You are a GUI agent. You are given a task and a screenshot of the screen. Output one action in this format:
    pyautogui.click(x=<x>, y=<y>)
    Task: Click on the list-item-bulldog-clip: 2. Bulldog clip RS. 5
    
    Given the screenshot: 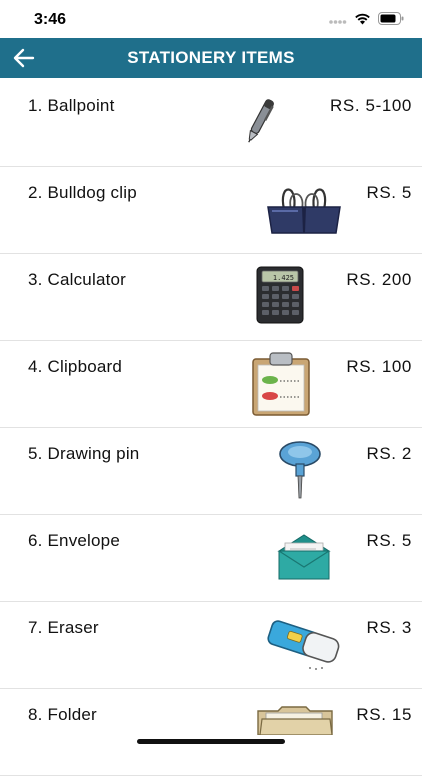 What is the action you would take?
    pyautogui.click(x=211, y=210)
    